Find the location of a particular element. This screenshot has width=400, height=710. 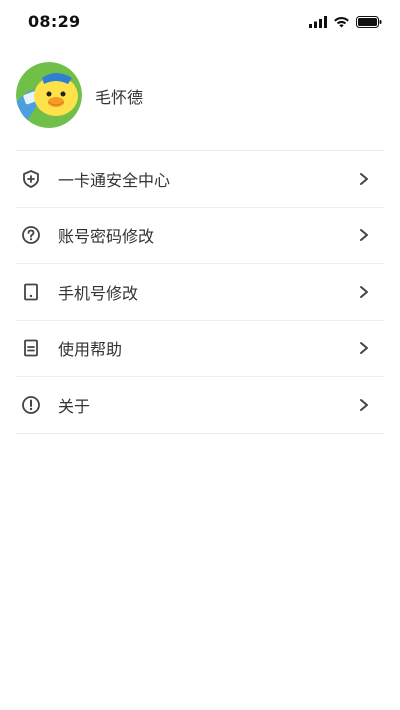

shield-plus-icon is located at coordinates (31, 179).